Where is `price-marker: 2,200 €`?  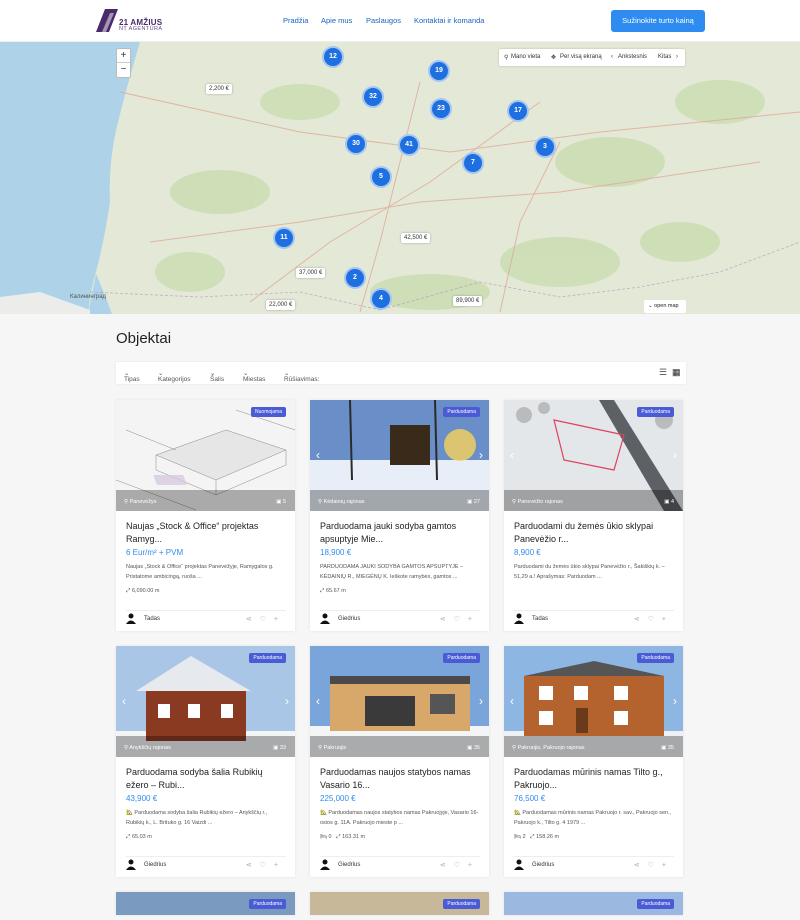
price-marker: 2,200 € is located at coordinates (219, 89).